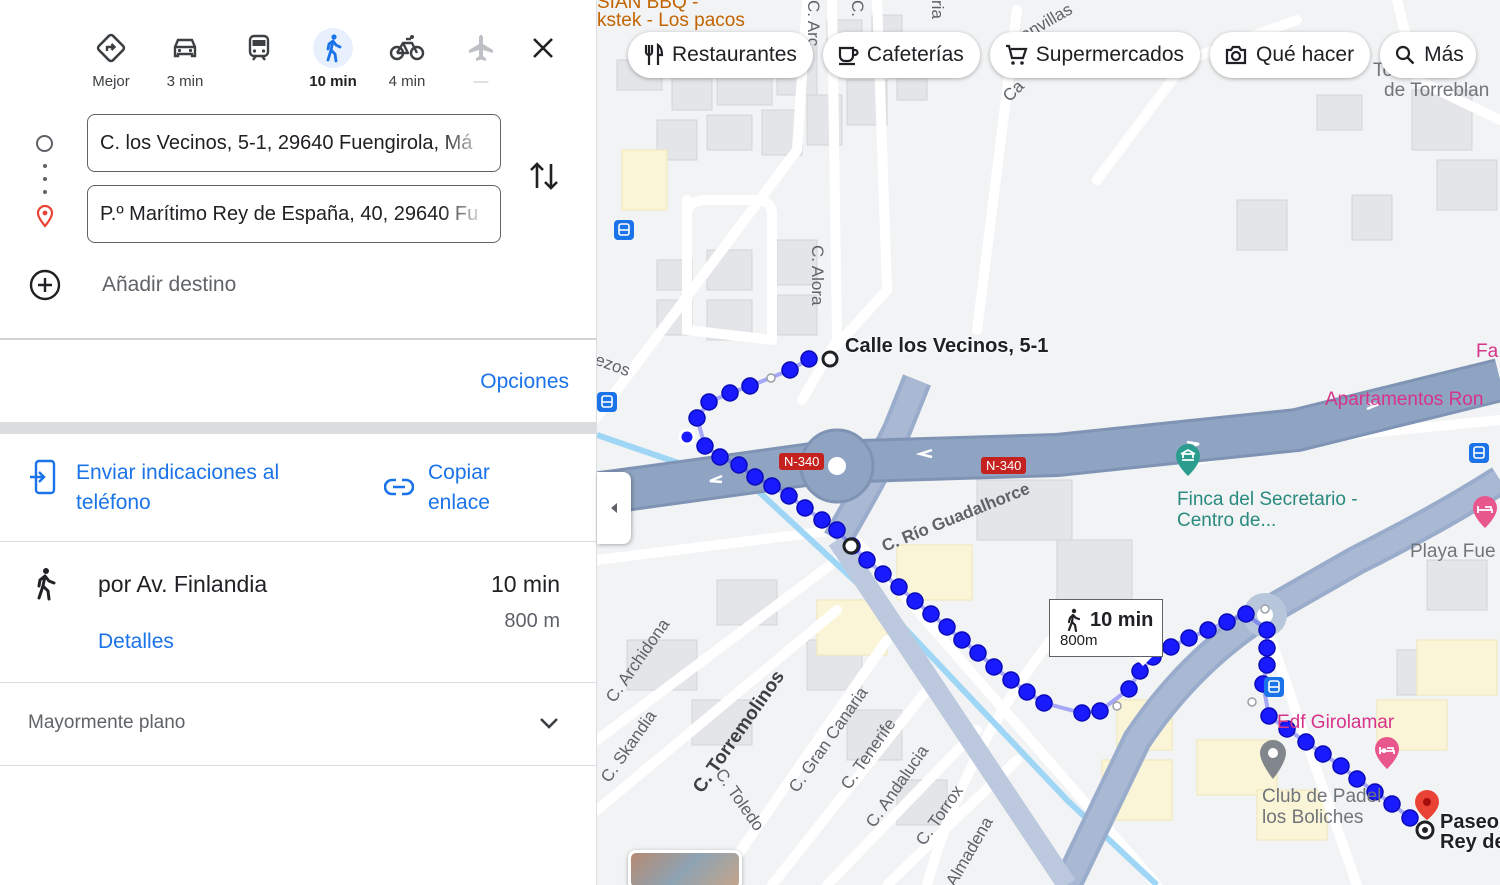 The image size is (1500, 885). What do you see at coordinates (947, 346) in the screenshot?
I see `origin-map-label: Calle los Vecinos, 5-1` at bounding box center [947, 346].